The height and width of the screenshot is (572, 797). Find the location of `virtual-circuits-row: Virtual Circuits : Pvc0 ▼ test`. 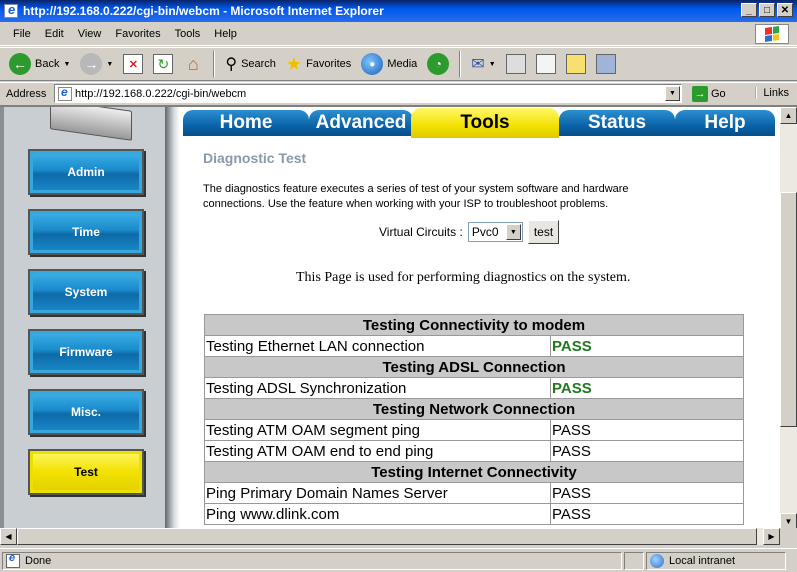

virtual-circuits-row: Virtual Circuits : Pvc0 ▼ test is located at coordinates (469, 232).